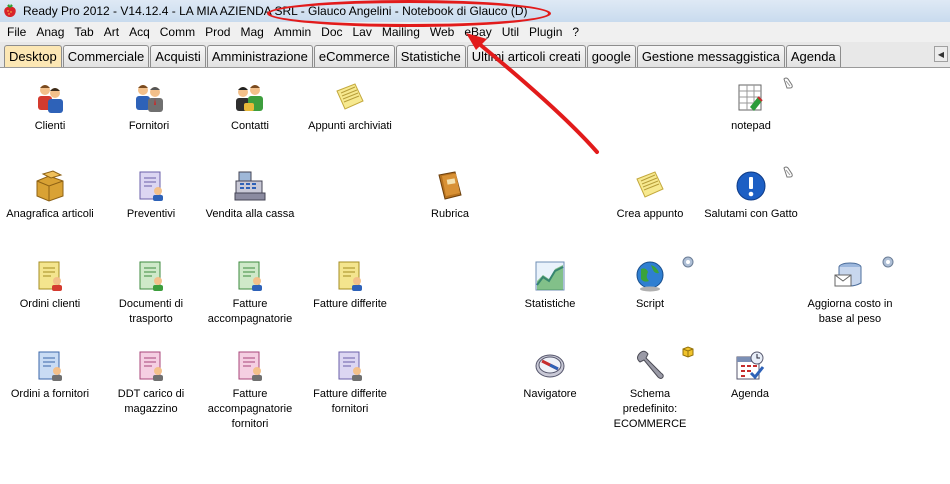  Describe the element at coordinates (50, 195) in the screenshot. I see `desktop-icon-anagrafica-articoli: Anagrafica articoli` at that location.